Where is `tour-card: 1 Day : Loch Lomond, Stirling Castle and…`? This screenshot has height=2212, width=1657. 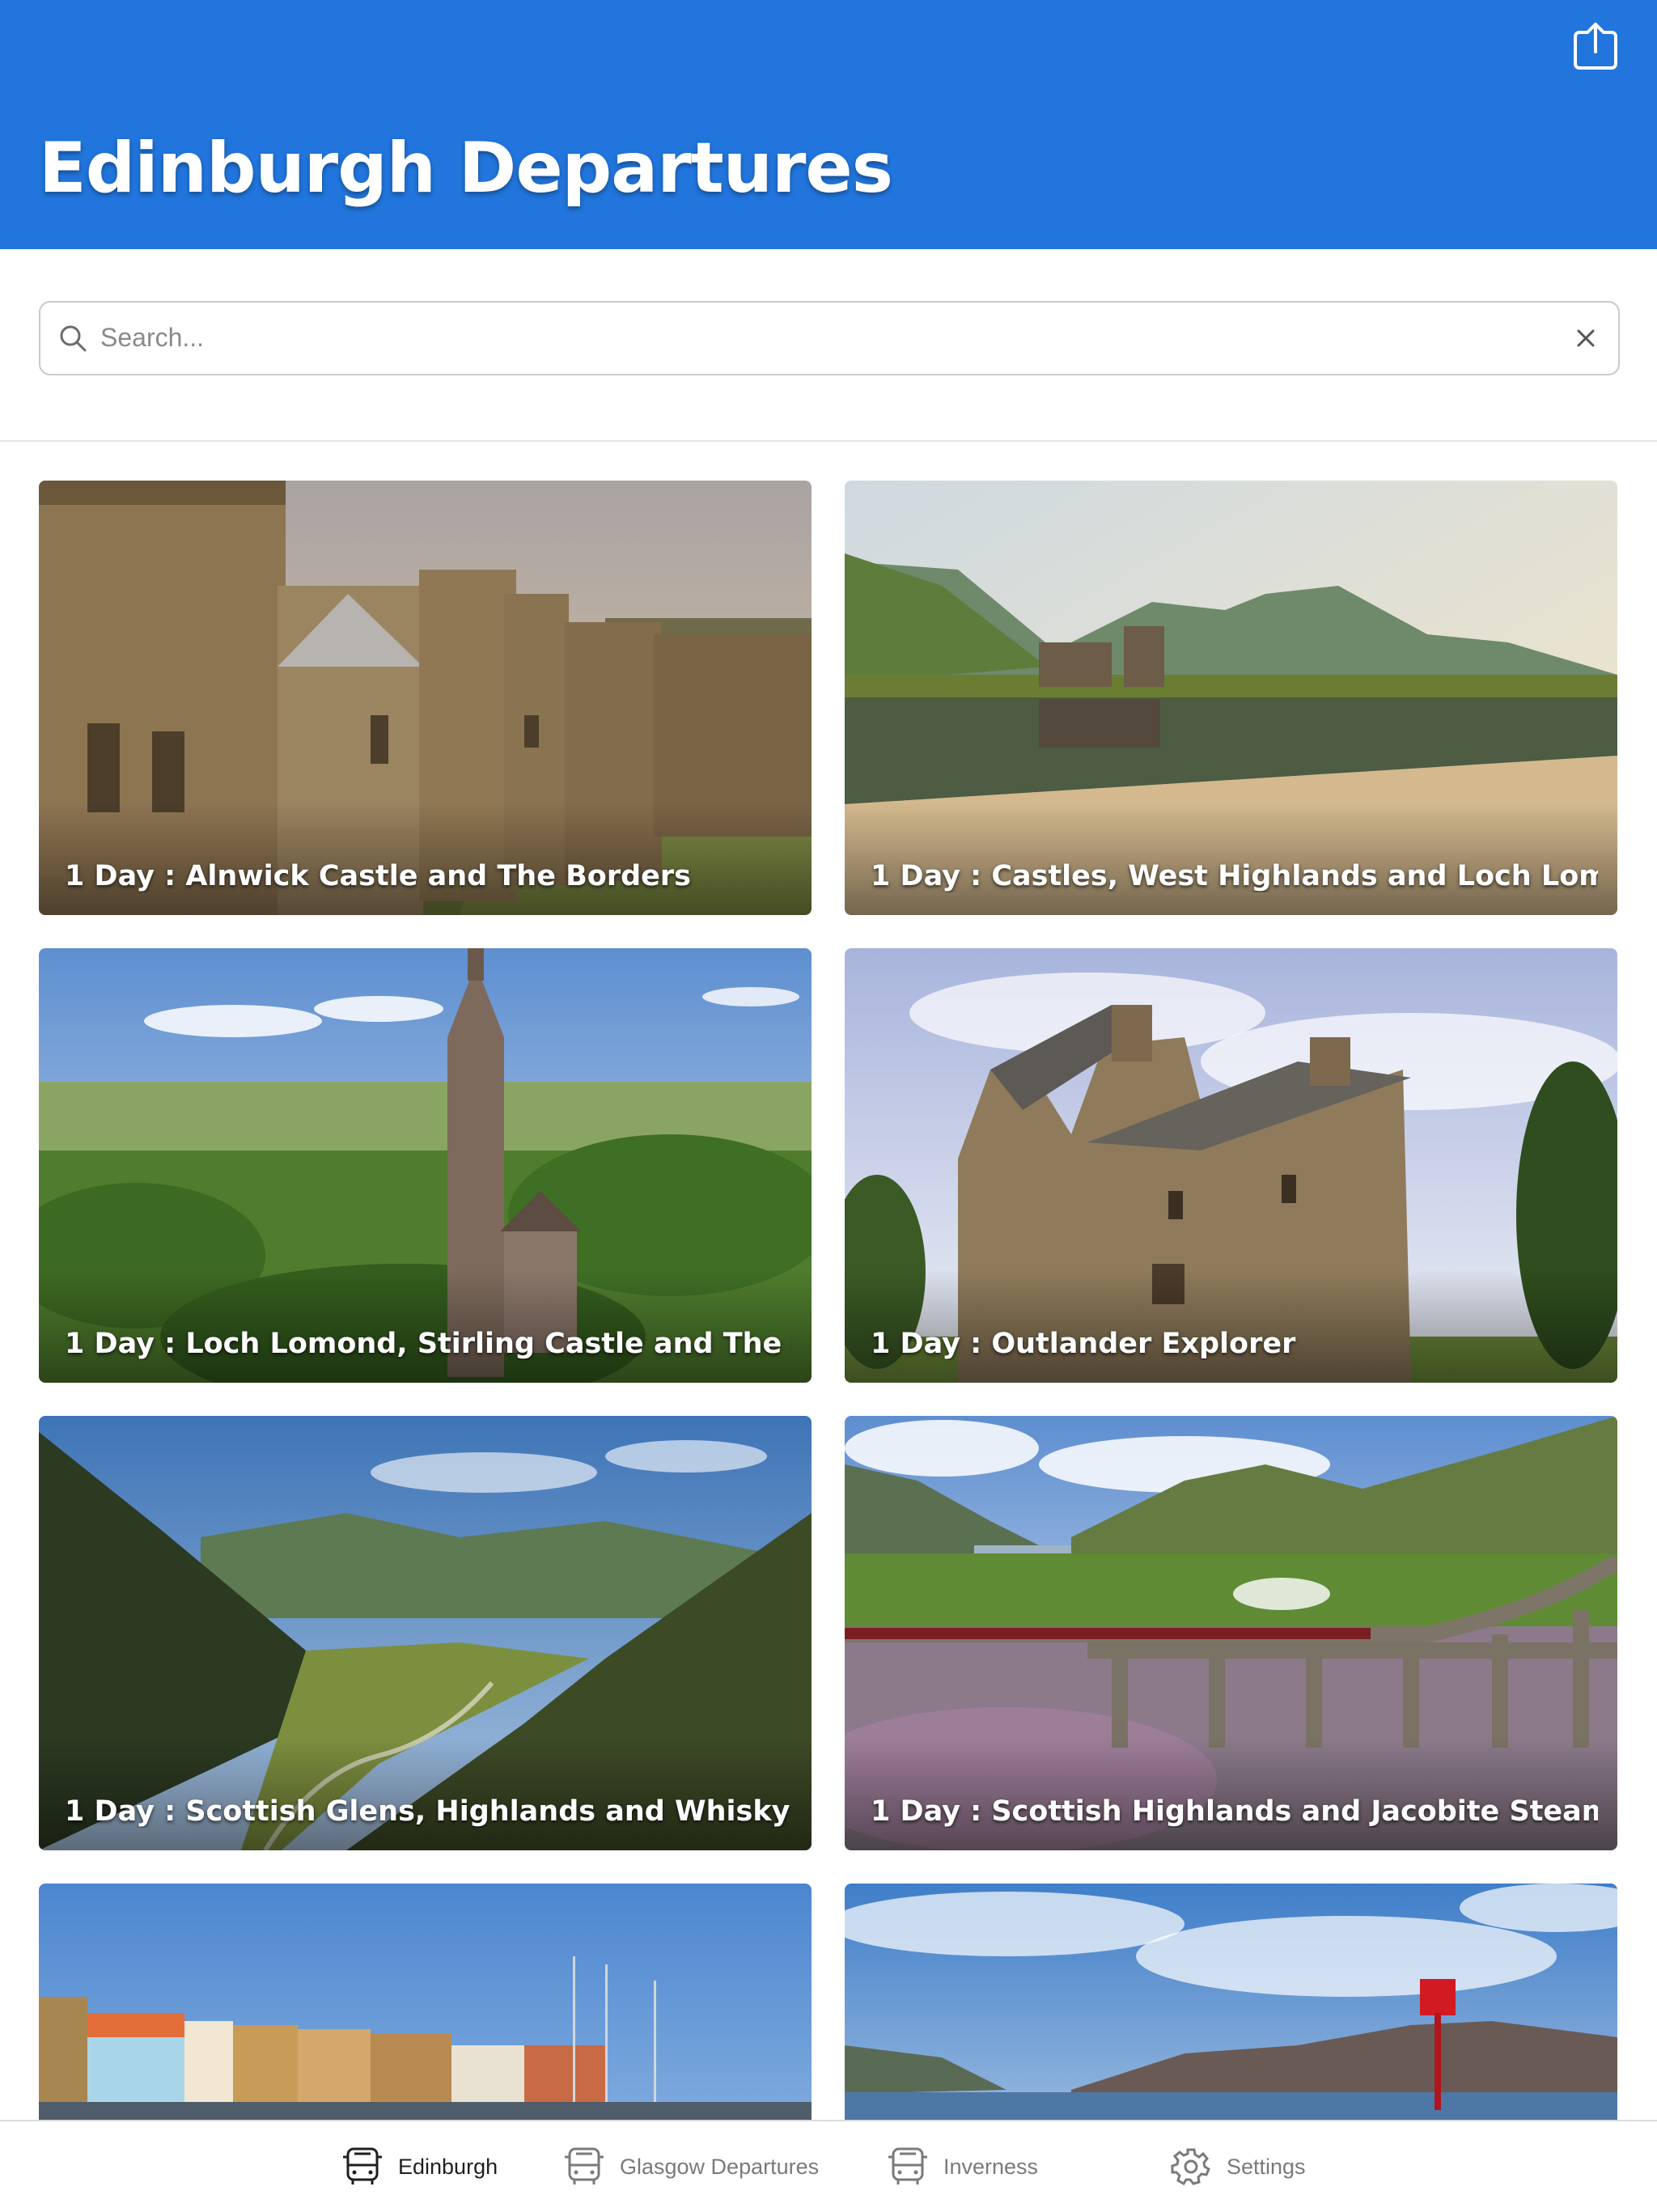
tour-card: 1 Day : Loch Lomond, Stirling Castle and… is located at coordinates (425, 1165).